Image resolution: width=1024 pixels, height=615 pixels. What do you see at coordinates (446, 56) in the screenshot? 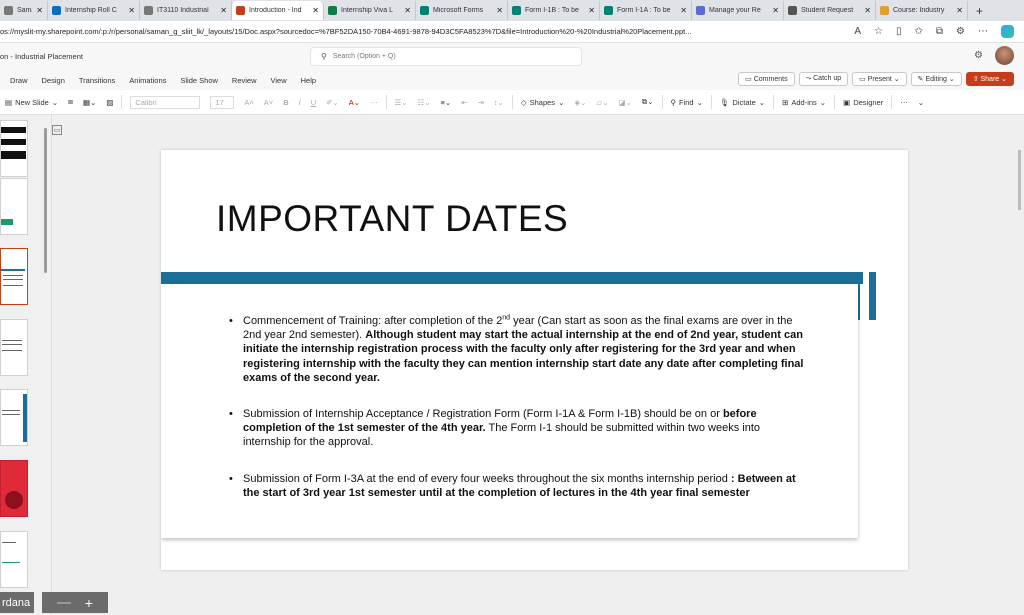
I see `search-box: ⚲ Search (Option + Q)` at bounding box center [446, 56].